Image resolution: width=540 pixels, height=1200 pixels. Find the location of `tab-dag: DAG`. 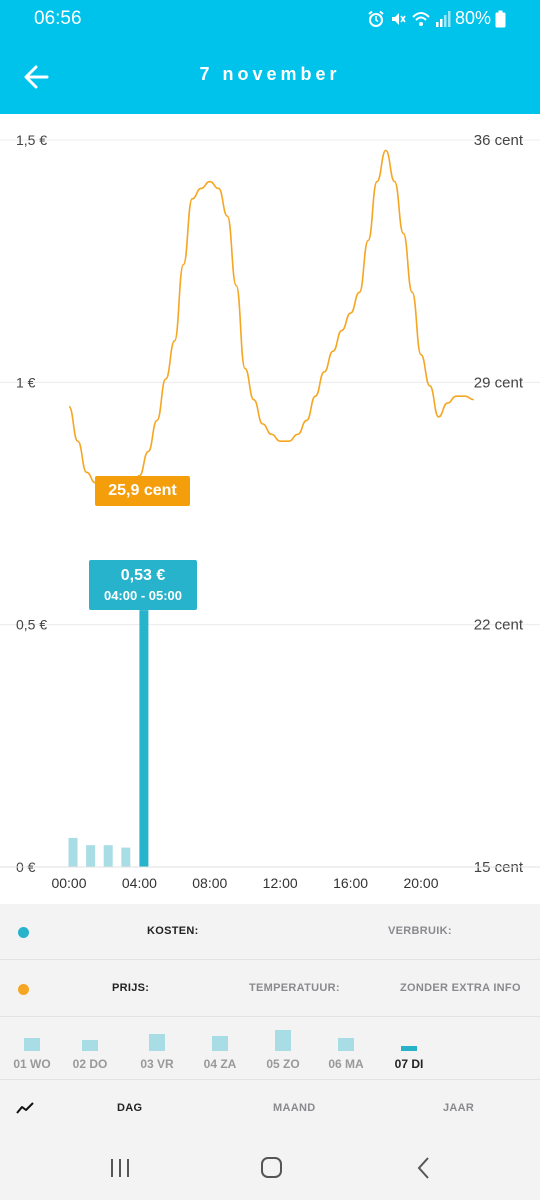

tab-dag: DAG is located at coordinates (129, 1108).